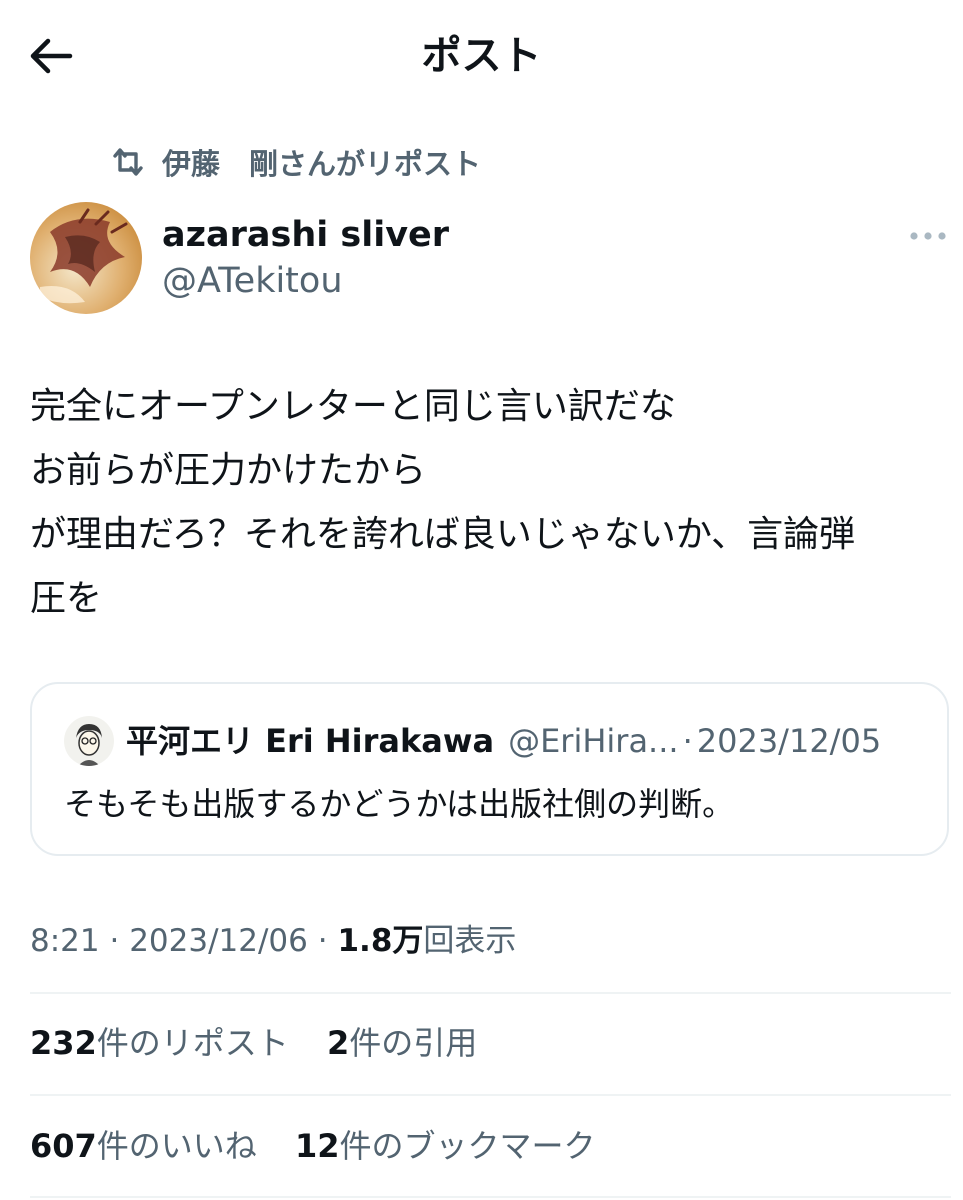  I want to click on post-meta: 8:21 · 2023/12/06 · 1.8万回表示, so click(273, 941).